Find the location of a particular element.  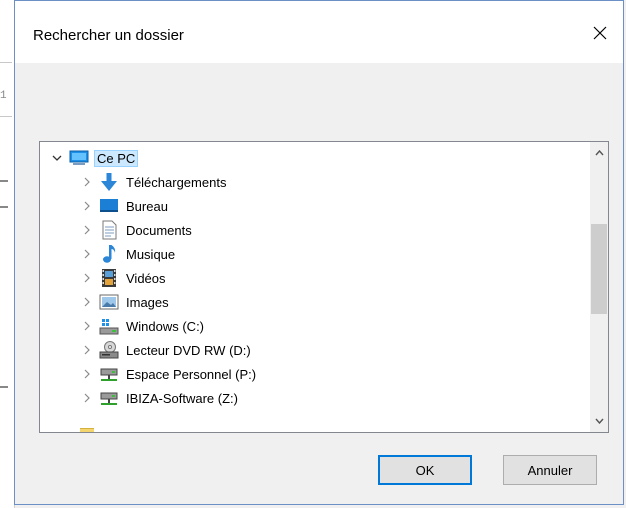

tree-item-espace-personnel-p: Espace Personnel (P:) is located at coordinates (169, 374).